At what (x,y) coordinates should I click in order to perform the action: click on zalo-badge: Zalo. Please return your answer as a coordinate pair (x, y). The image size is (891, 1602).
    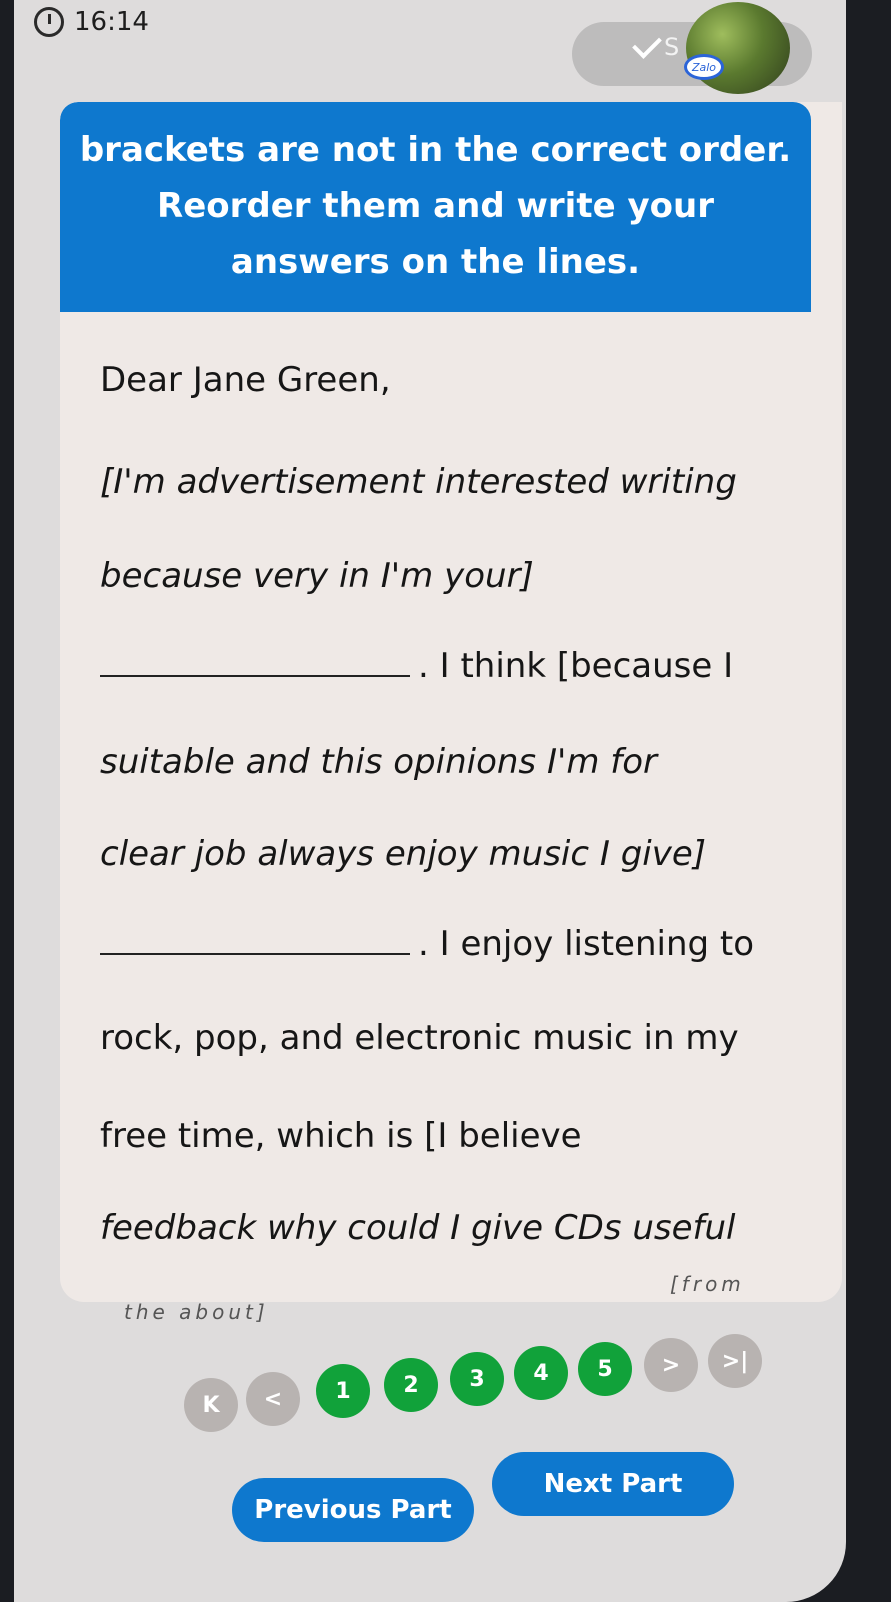
    Looking at the image, I should click on (704, 67).